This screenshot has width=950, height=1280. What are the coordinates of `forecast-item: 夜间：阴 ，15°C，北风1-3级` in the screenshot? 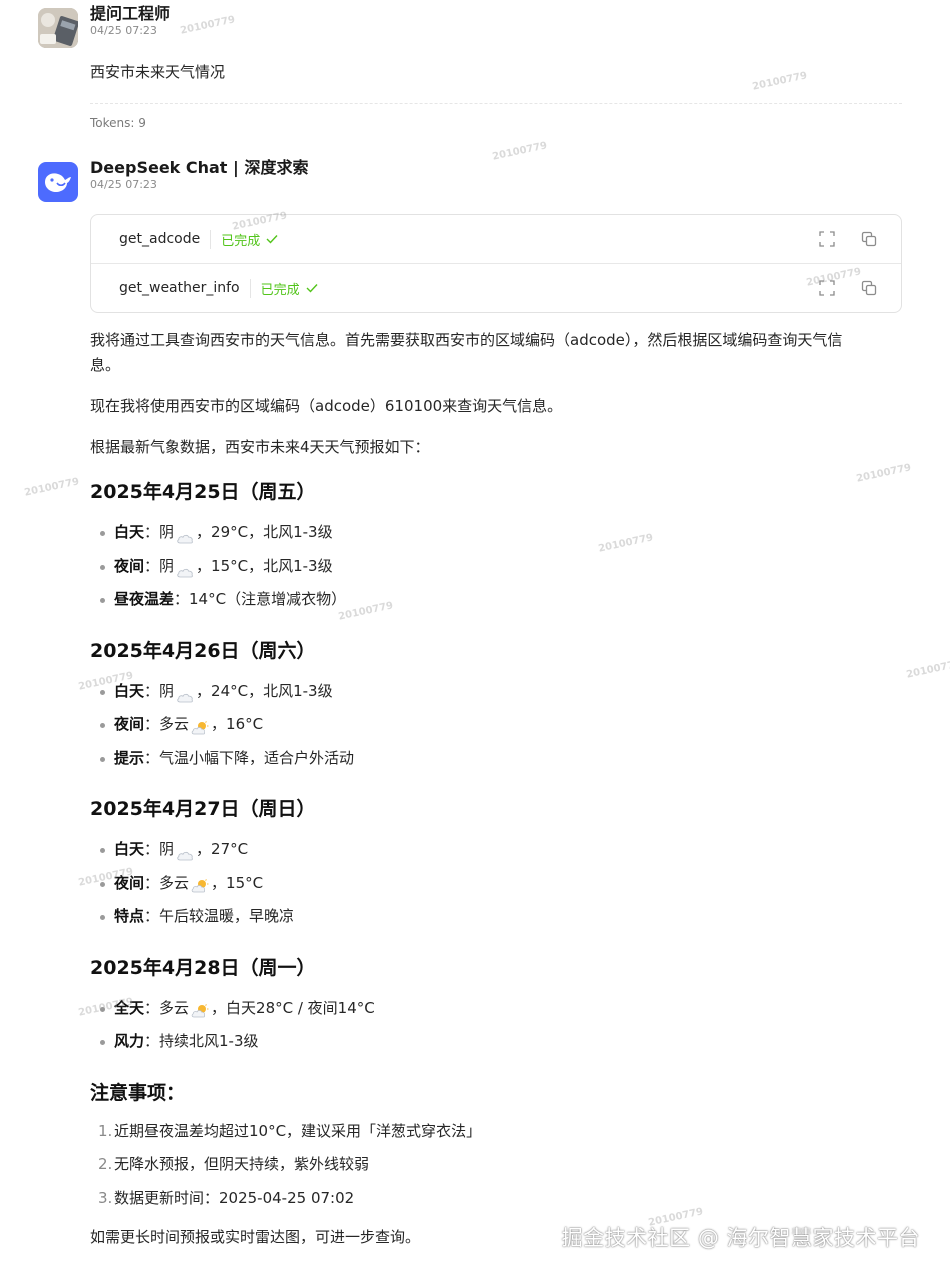 It's located at (495, 571).